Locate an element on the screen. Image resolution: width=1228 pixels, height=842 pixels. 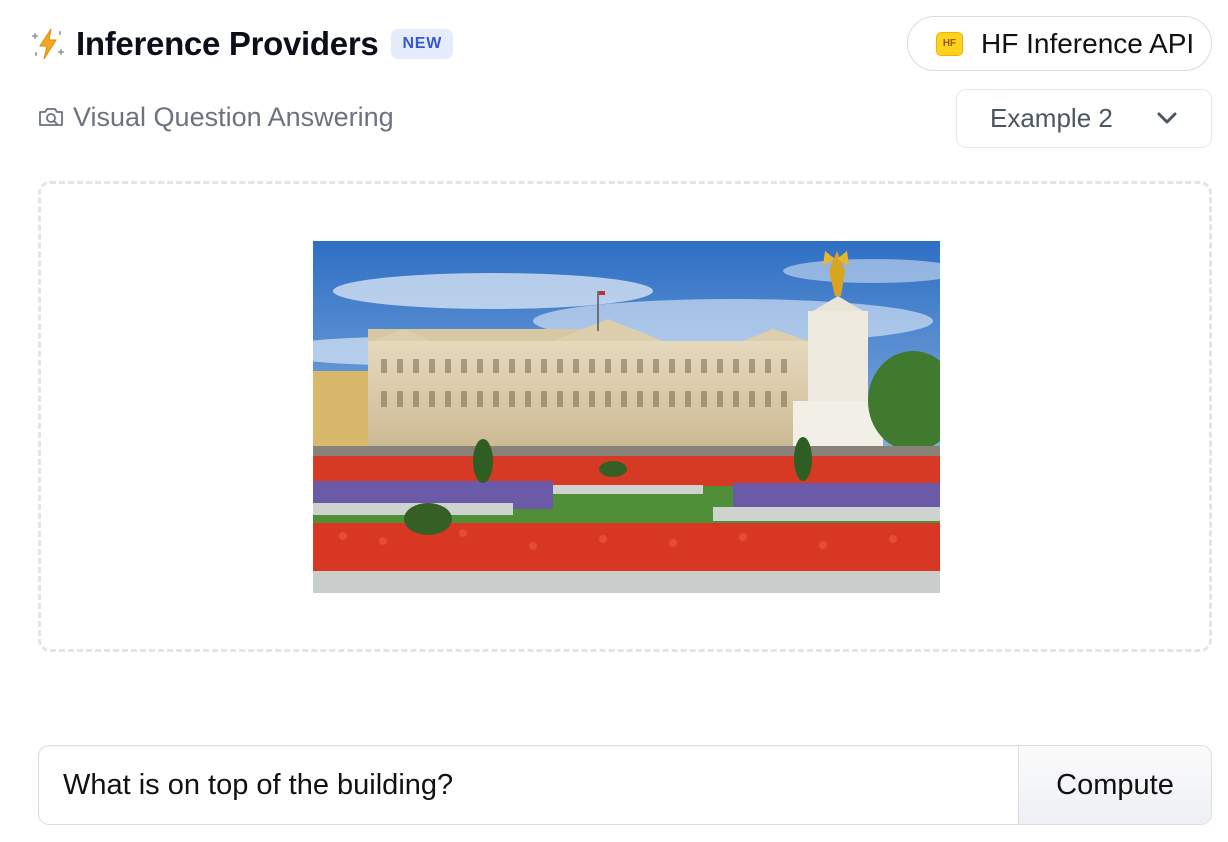
question-input is located at coordinates (528, 785).